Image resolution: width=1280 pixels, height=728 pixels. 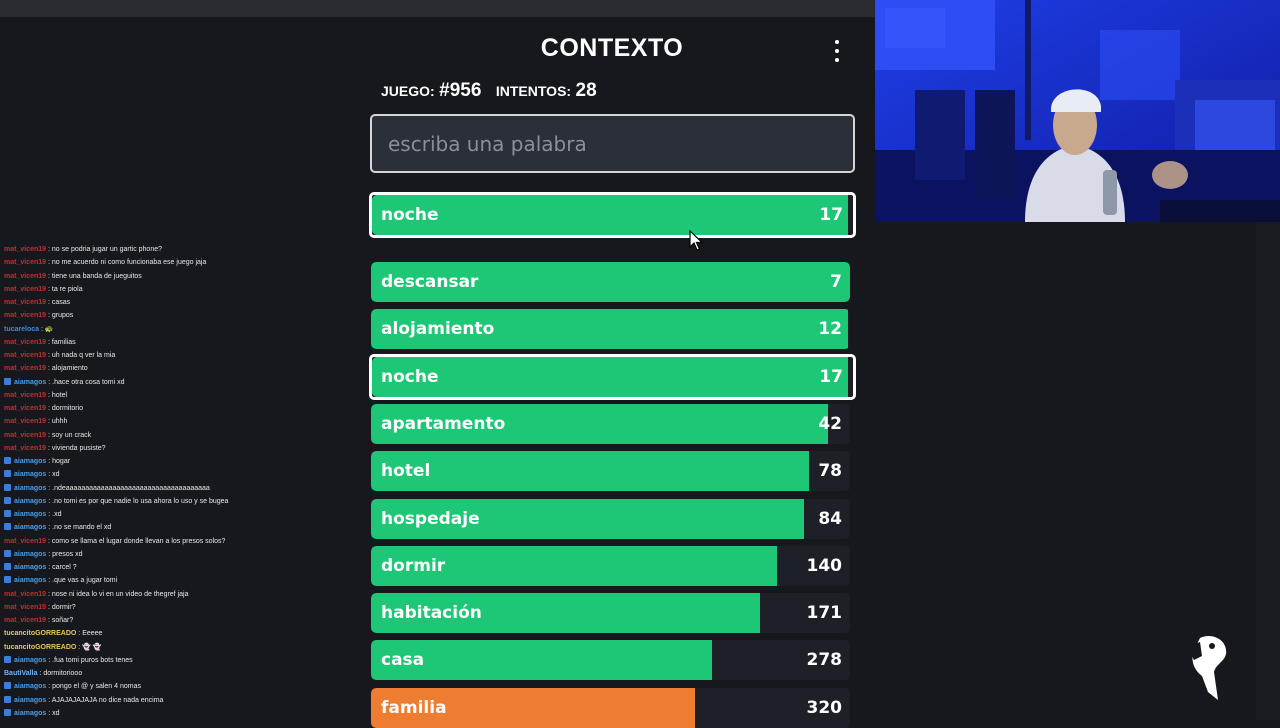 I want to click on last-guess-bar, so click(x=610, y=215).